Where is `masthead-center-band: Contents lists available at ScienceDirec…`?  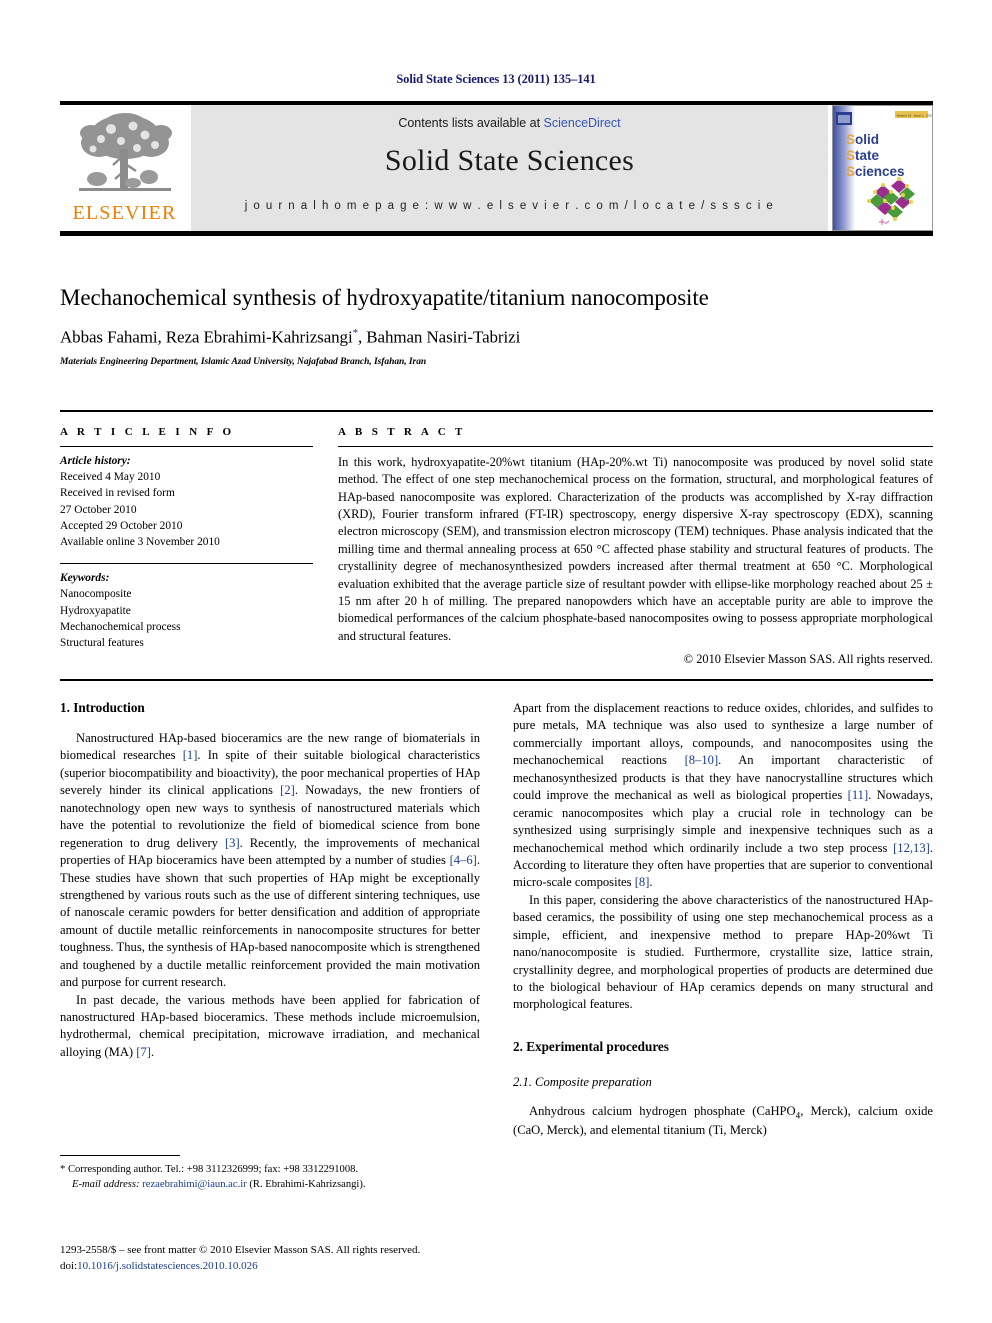
masthead-center-band: Contents lists available at ScienceDirec… is located at coordinates (509, 168).